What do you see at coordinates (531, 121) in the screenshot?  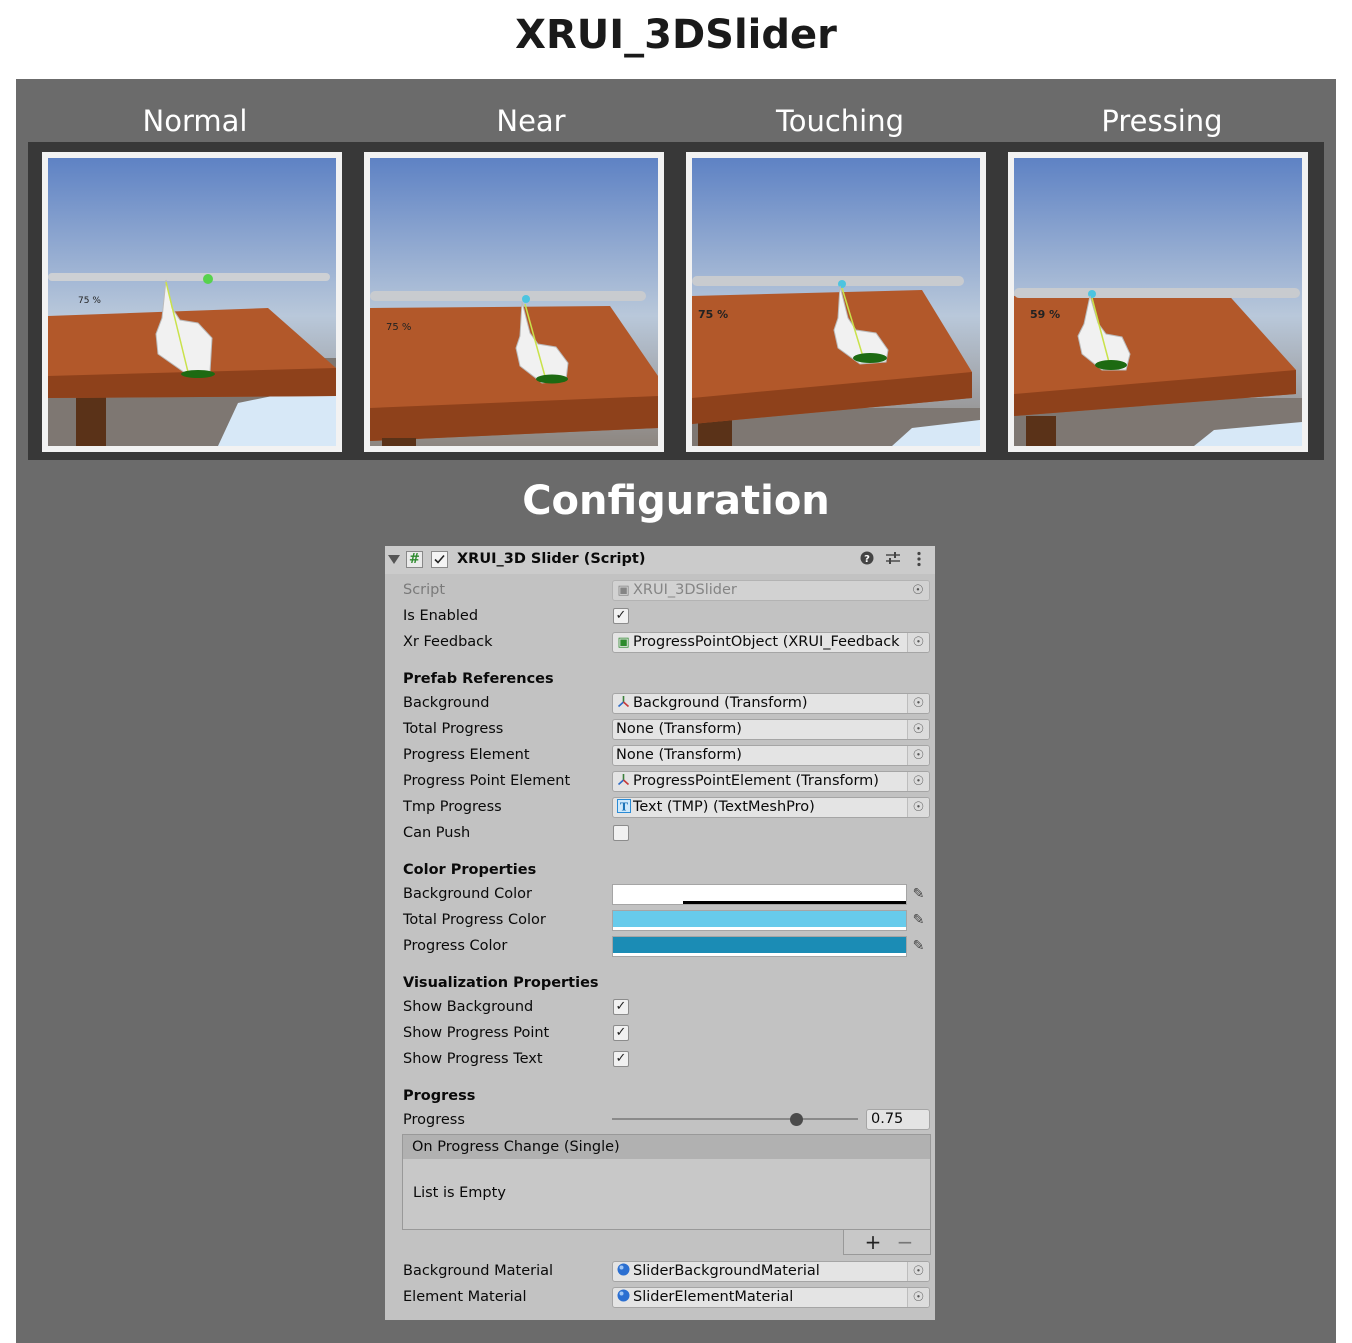 I see `state-label-near: Near` at bounding box center [531, 121].